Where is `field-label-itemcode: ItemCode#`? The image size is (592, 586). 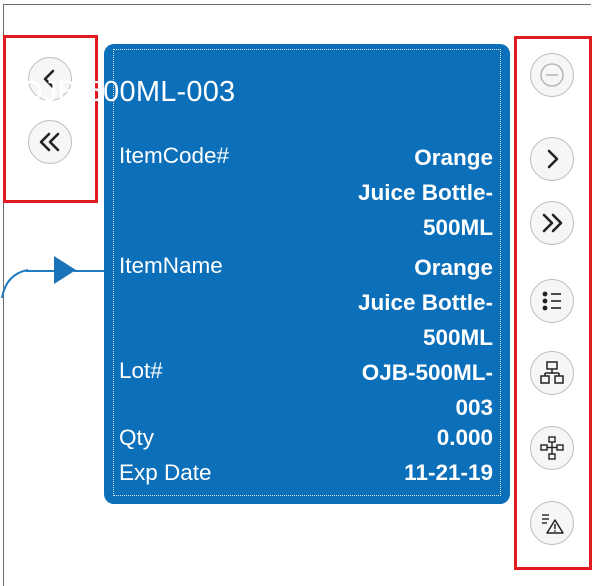
field-label-itemcode: ItemCode# is located at coordinates (174, 155).